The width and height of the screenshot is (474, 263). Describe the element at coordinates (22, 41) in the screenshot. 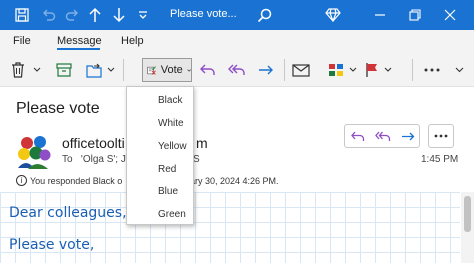

I see `menu-file: File` at that location.